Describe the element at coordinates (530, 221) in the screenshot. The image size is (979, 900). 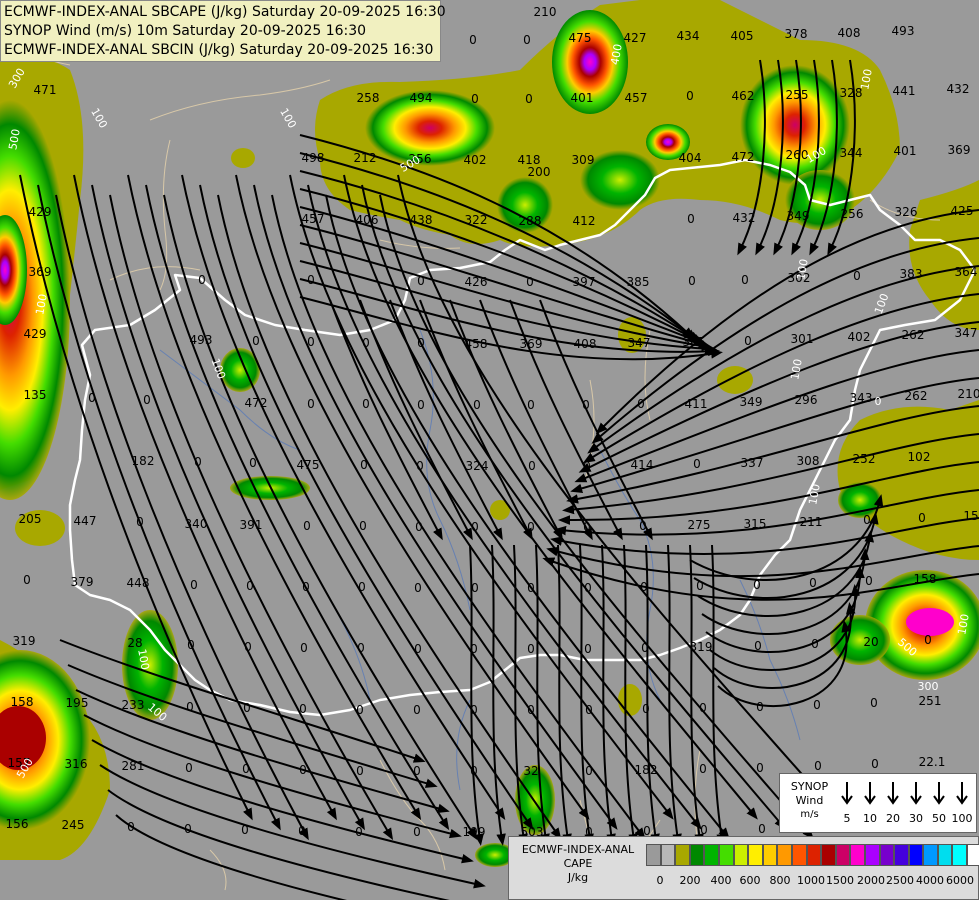
I see `cin-value-label: 288` at that location.